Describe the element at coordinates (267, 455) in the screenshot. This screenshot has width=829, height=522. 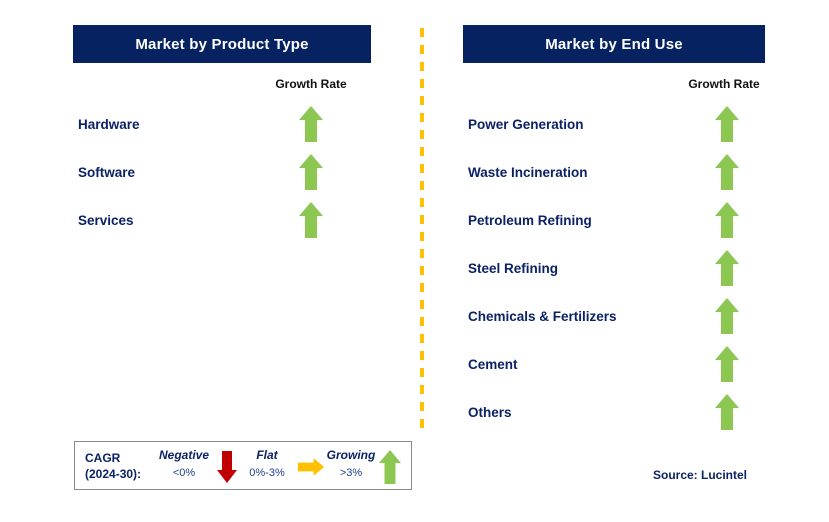
I see `legend-word: Flat` at that location.